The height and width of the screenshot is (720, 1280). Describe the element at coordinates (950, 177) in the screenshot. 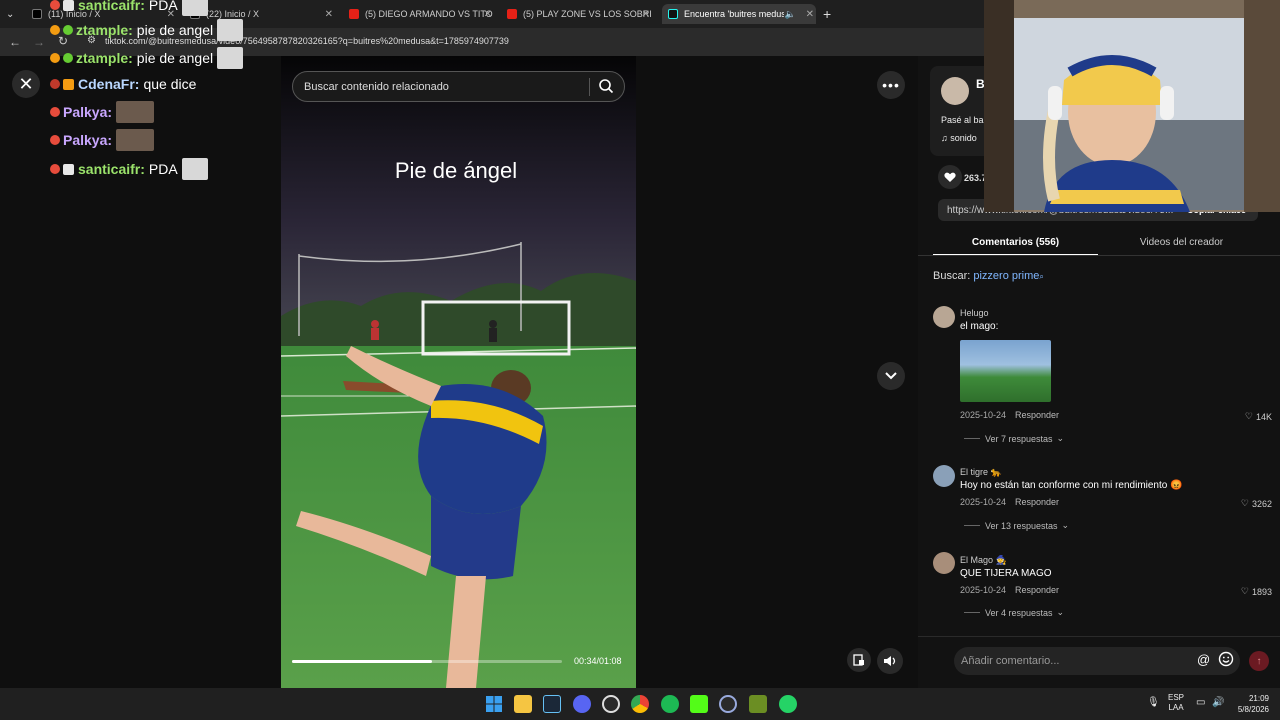

I see `like-button` at that location.